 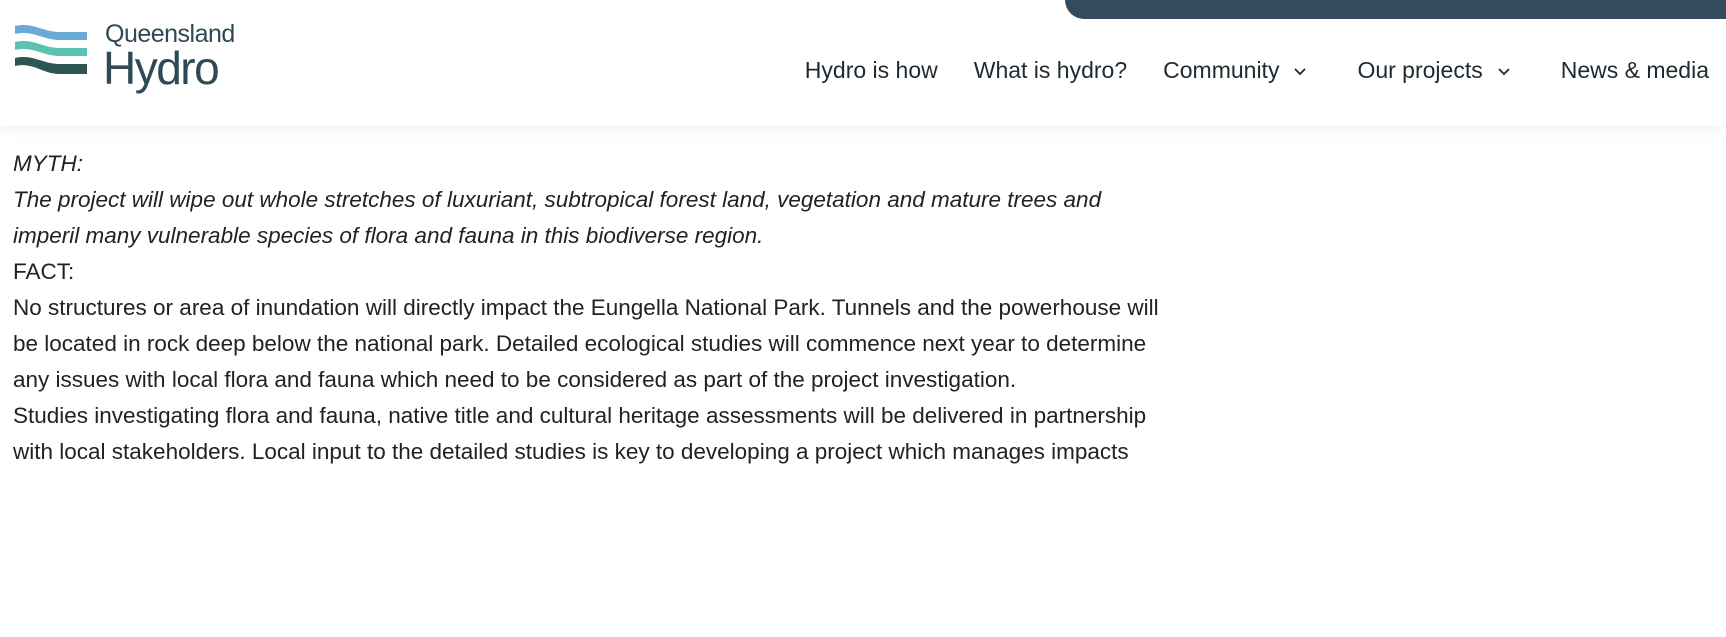 I want to click on nav-item-news-media: News & media, so click(x=1635, y=70).